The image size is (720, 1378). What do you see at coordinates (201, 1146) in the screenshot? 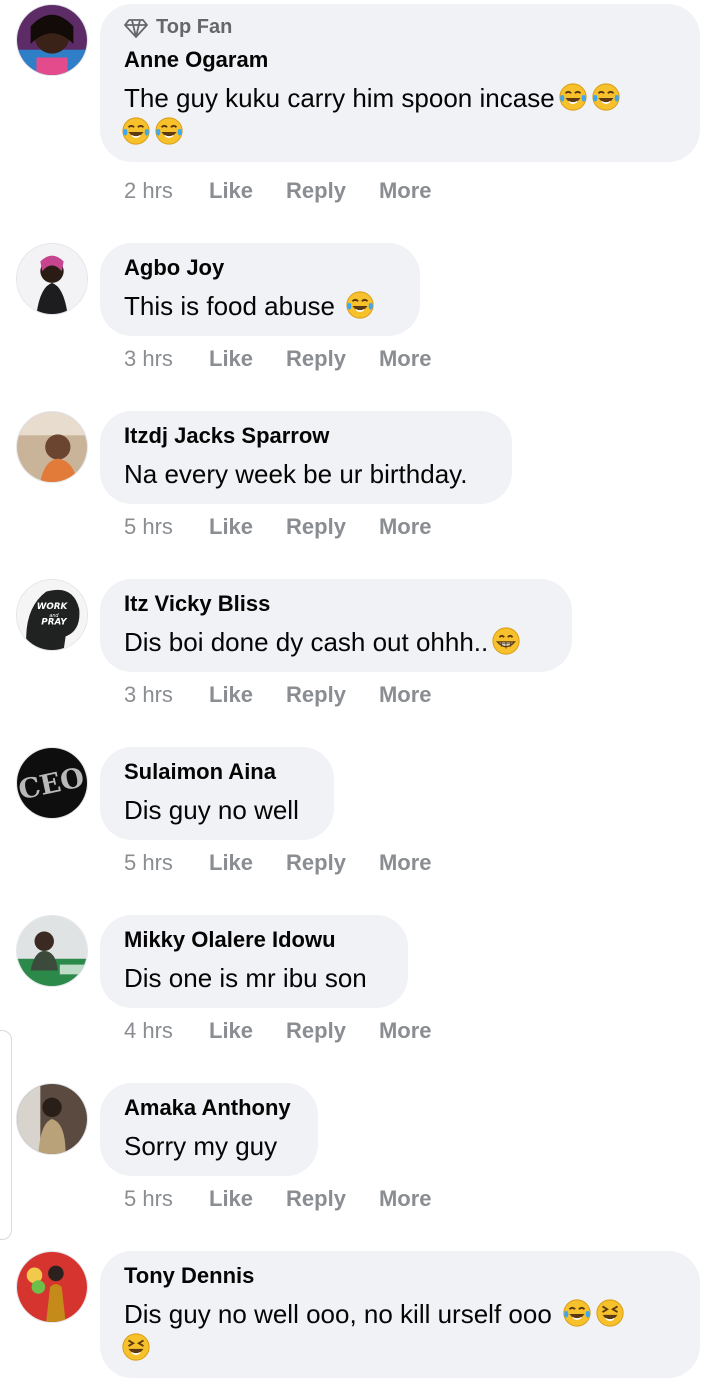
I see `comment-text: Sorry my guy` at bounding box center [201, 1146].